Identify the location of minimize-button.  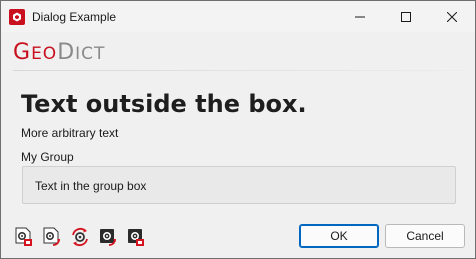
(360, 16).